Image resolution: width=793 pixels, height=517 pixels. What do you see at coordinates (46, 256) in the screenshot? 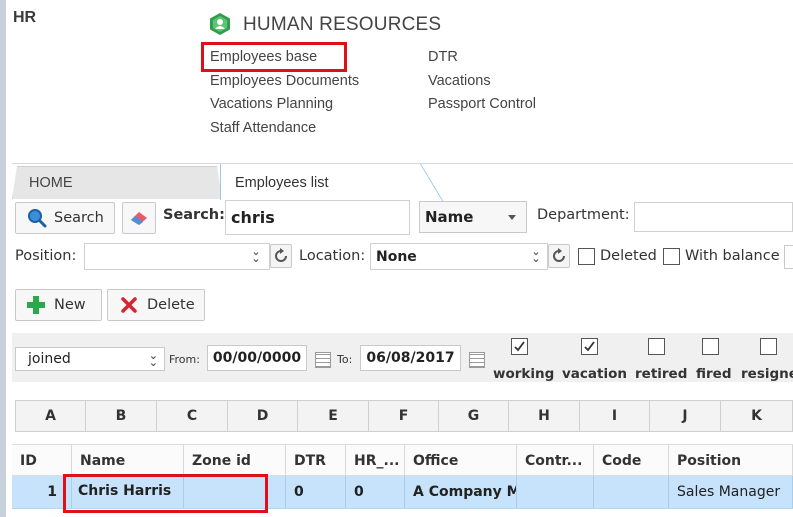
I see `position-label: Position:` at bounding box center [46, 256].